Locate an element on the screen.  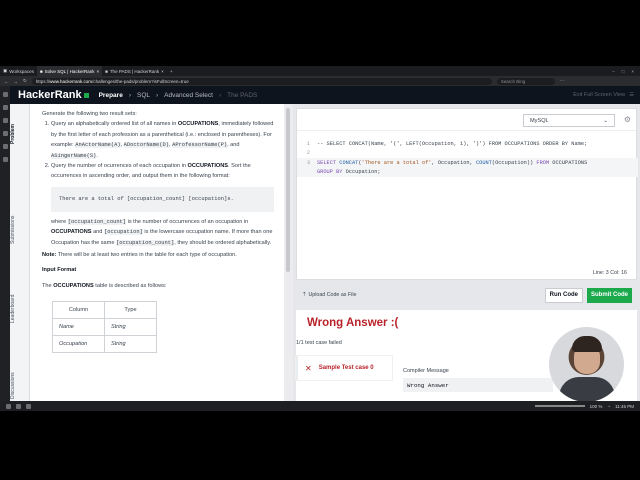
window-controls: – □ × is located at coordinates (626, 71).